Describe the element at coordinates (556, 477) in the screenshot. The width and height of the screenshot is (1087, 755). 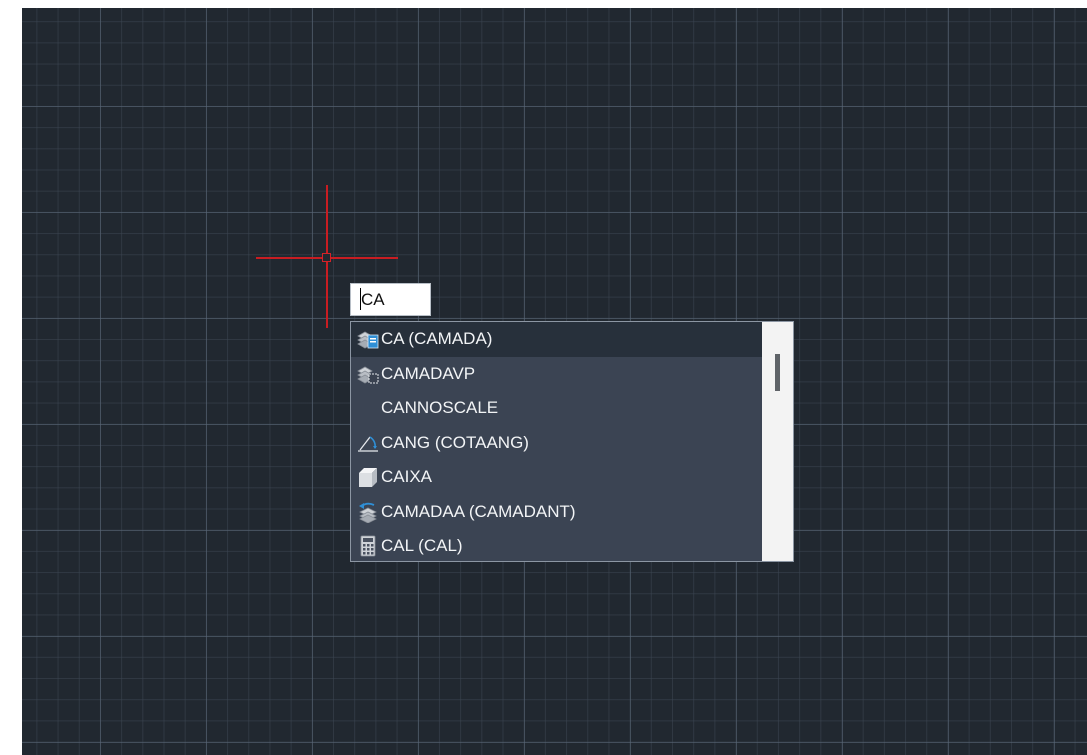
I see `autocomplete-item-caixa: CAIXA` at that location.